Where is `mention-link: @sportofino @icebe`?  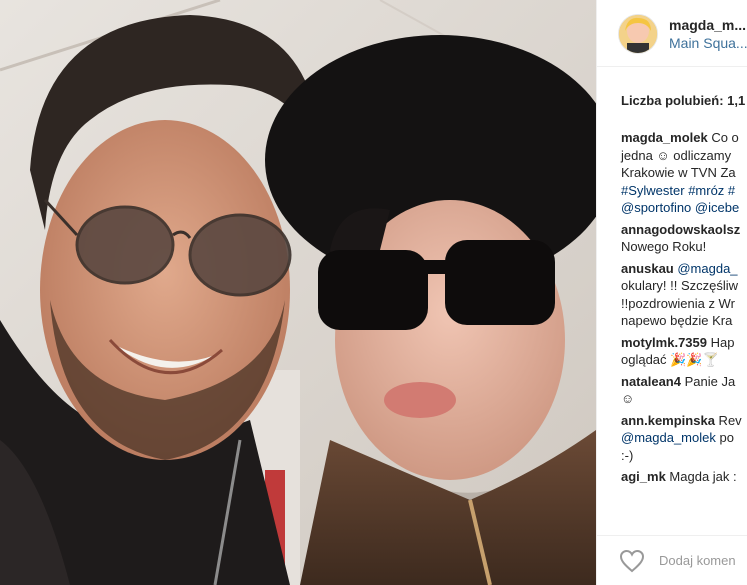
mention-link: @sportofino @icebe is located at coordinates (684, 208).